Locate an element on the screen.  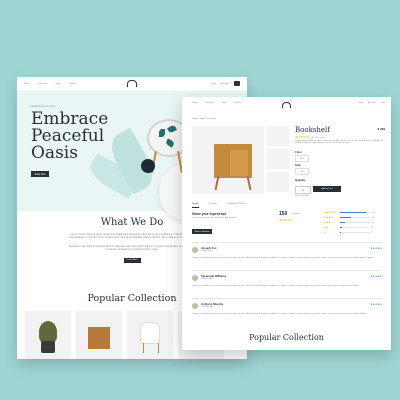
thumbnail-list is located at coordinates (278, 159).